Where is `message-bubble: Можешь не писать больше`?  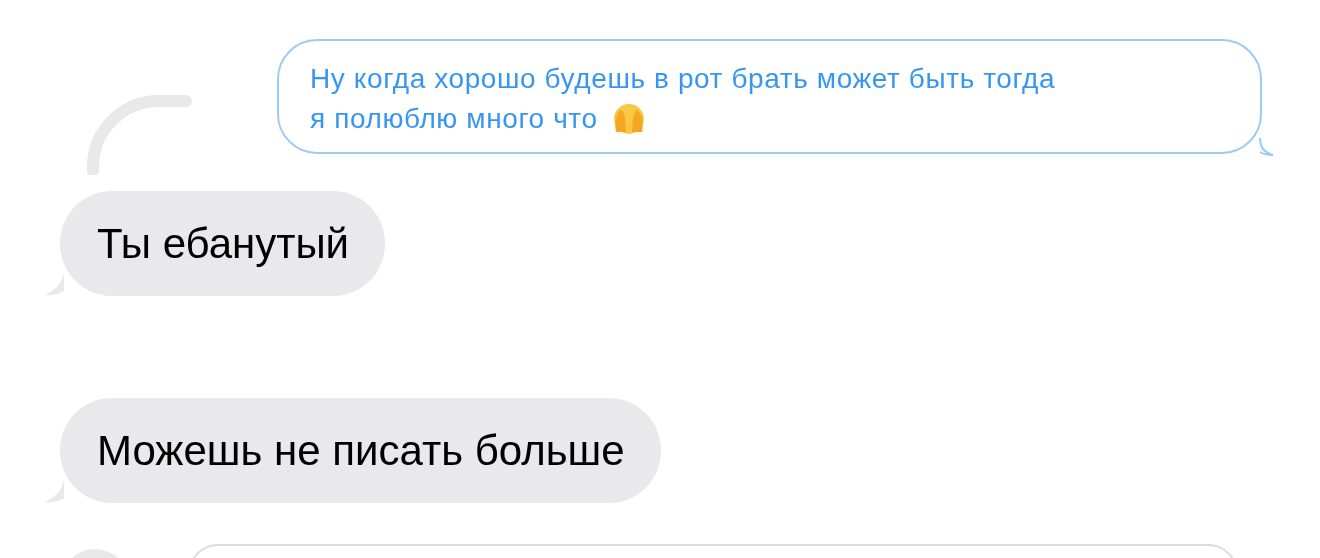 message-bubble: Можешь не писать больше is located at coordinates (360, 450).